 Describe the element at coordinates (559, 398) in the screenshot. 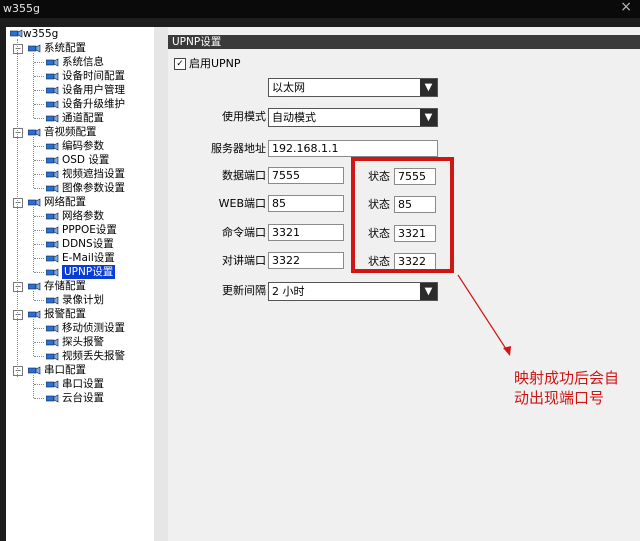

I see `annotation-line-2: 动出现端口号` at that location.